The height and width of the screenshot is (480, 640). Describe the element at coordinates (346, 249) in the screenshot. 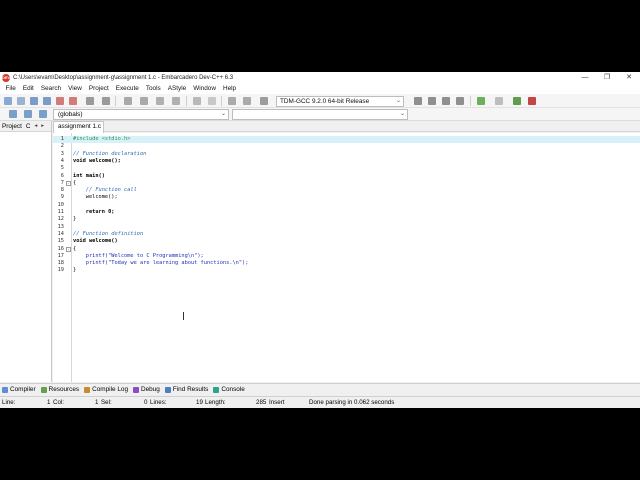

I see `code-line: 16-{` at that location.